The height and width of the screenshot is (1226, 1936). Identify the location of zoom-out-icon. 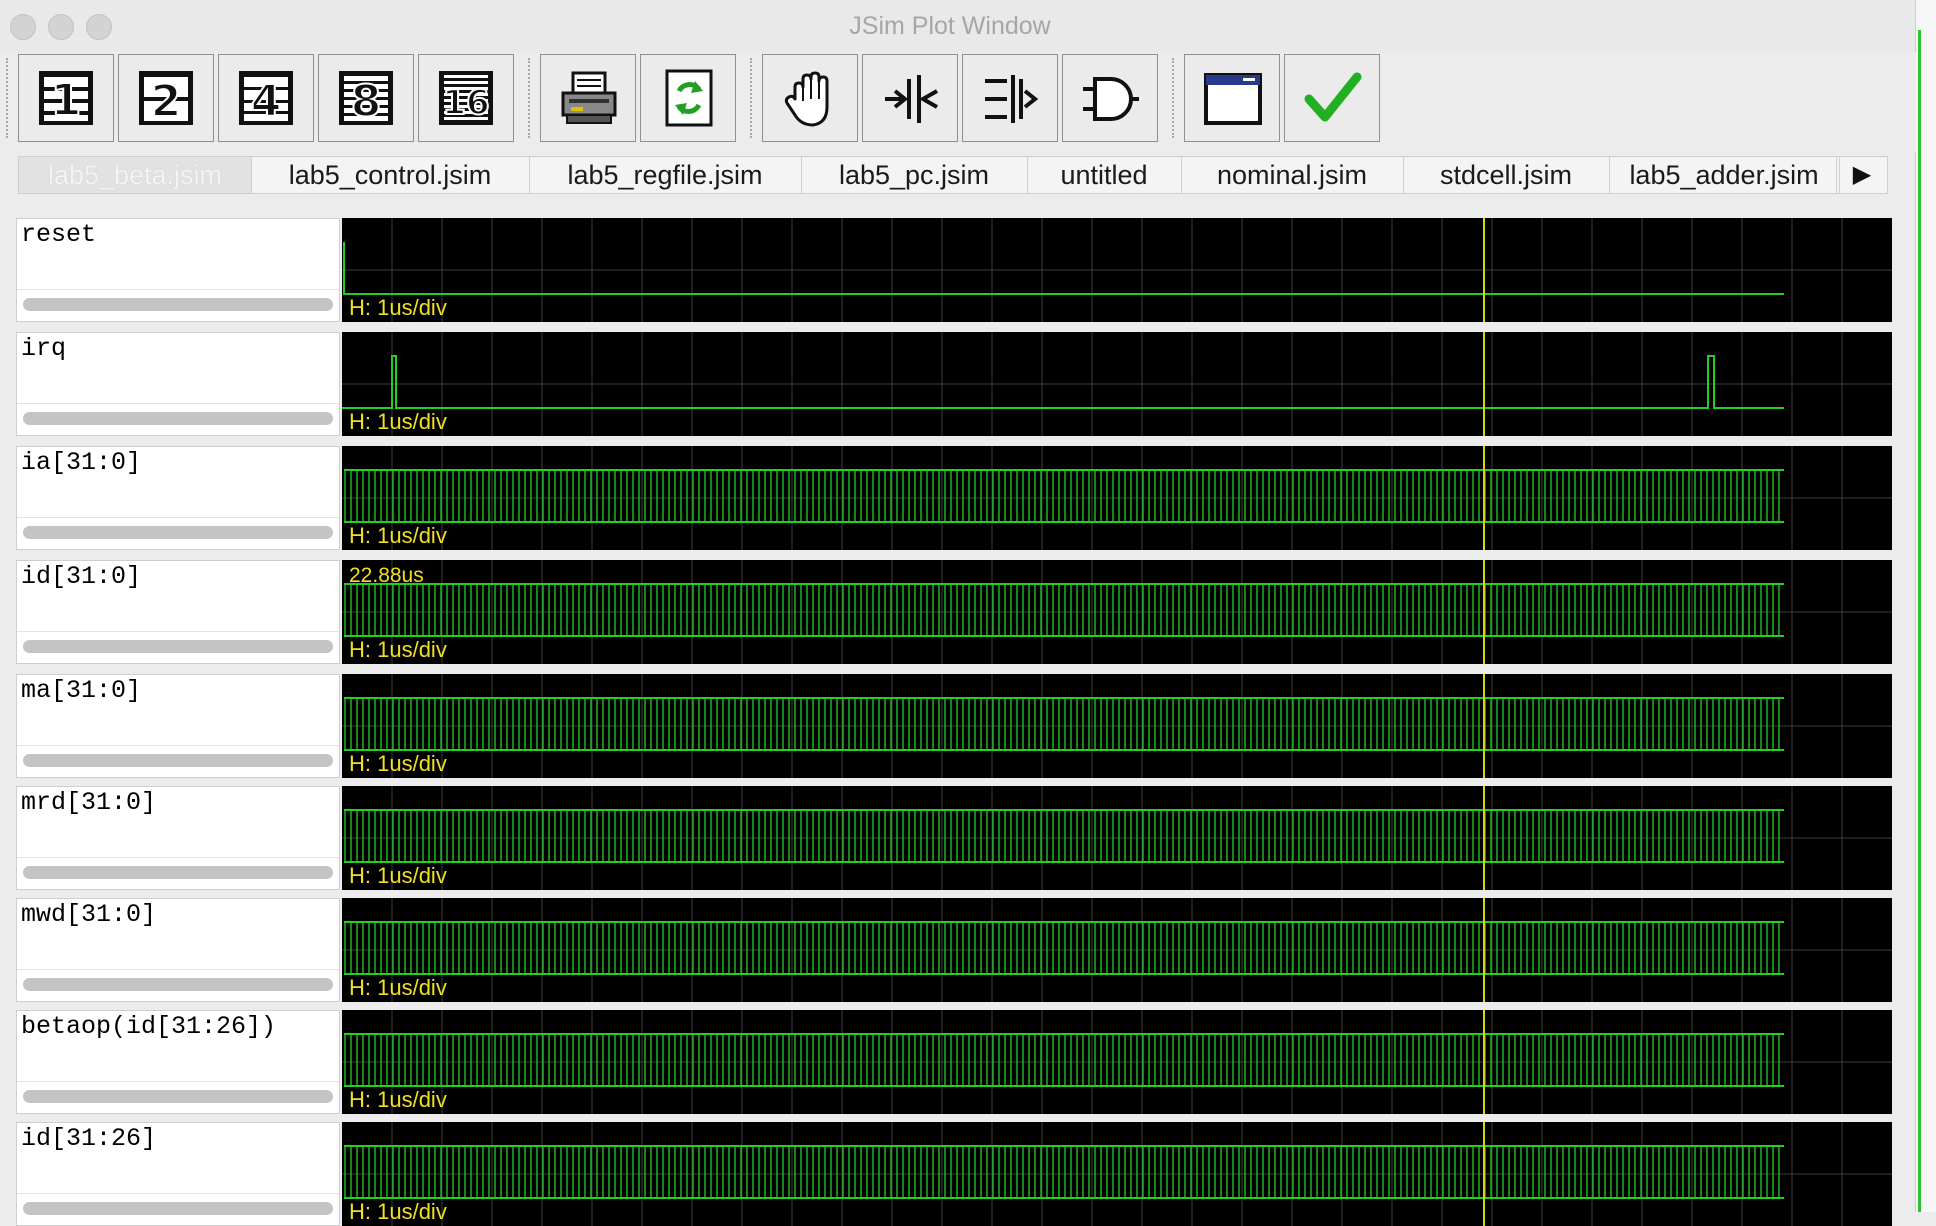
(1012, 99).